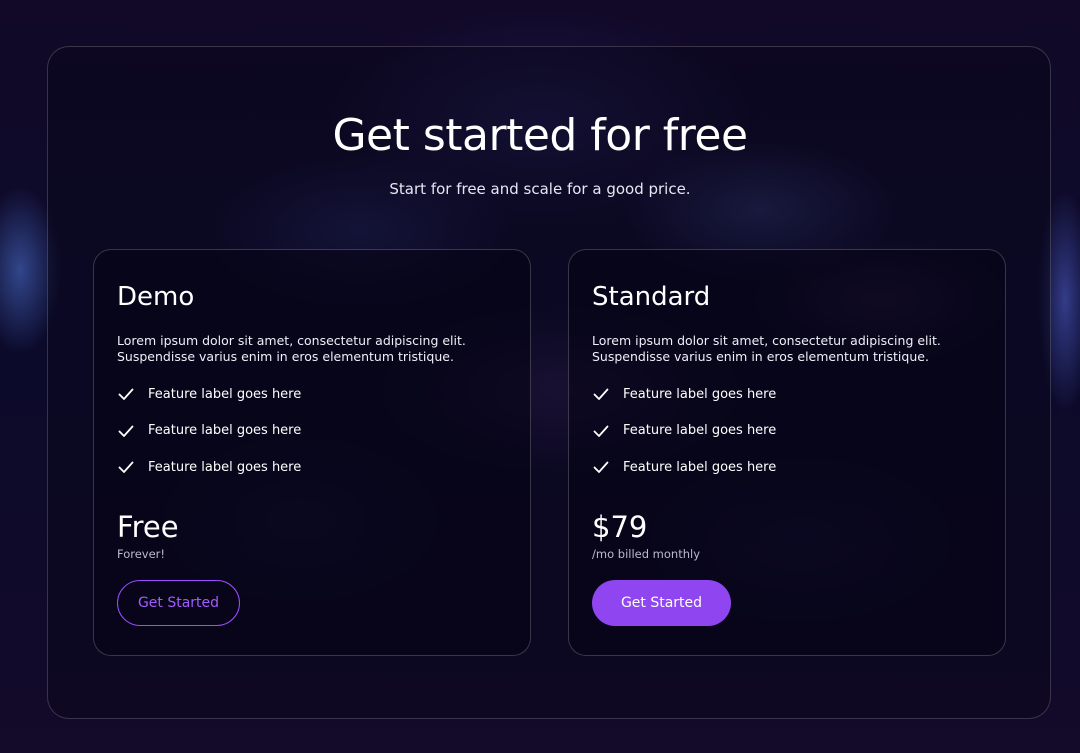 The image size is (1080, 753). What do you see at coordinates (178, 603) in the screenshot?
I see `get-started-button-demo: Get Started` at bounding box center [178, 603].